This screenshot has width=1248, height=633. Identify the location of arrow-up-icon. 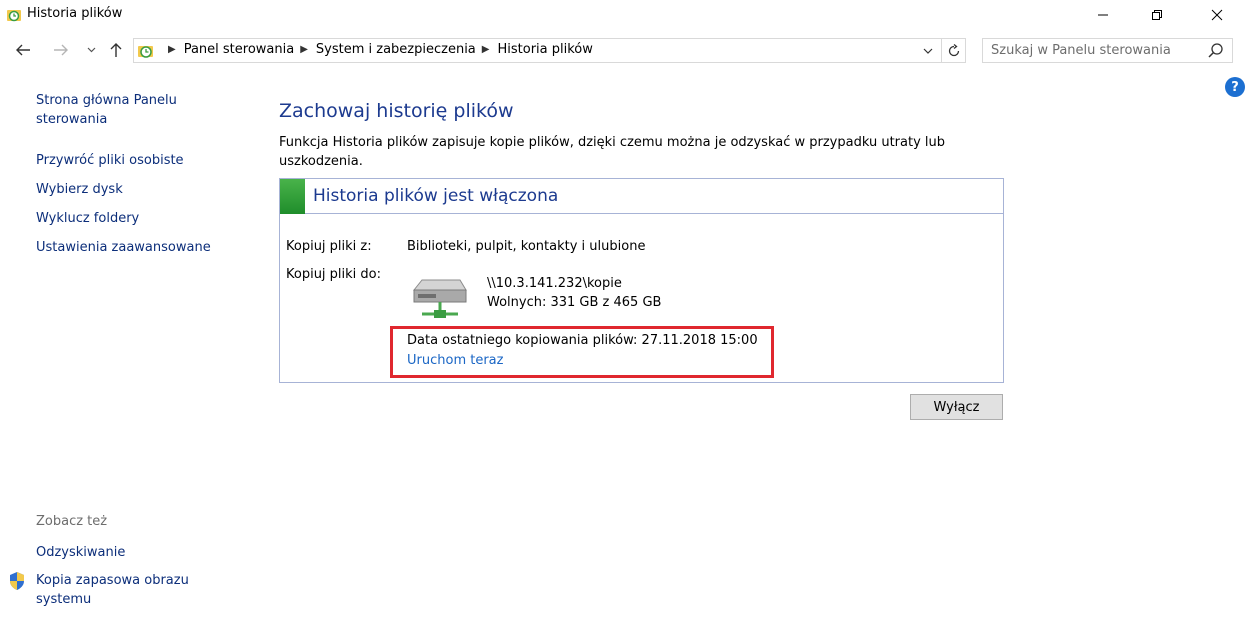
(116, 50).